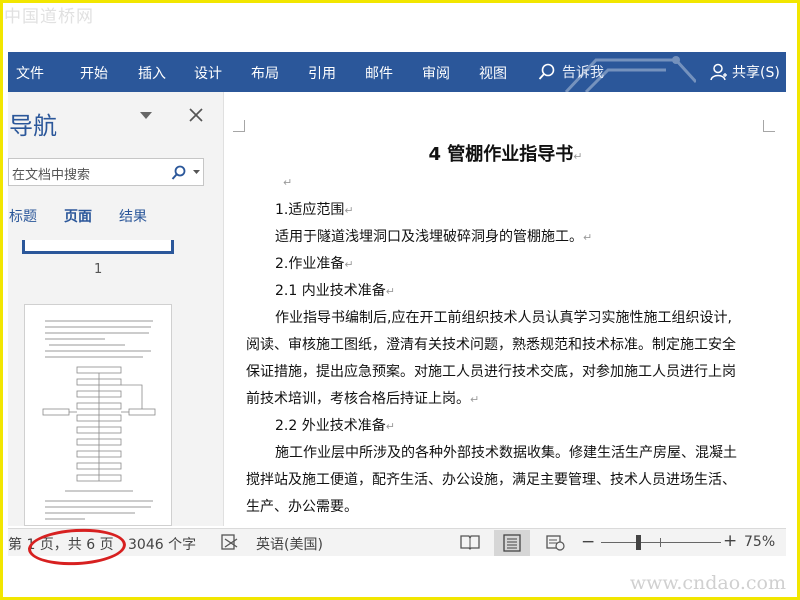 This screenshot has width=800, height=600. I want to click on zoom-slider-track, so click(661, 542).